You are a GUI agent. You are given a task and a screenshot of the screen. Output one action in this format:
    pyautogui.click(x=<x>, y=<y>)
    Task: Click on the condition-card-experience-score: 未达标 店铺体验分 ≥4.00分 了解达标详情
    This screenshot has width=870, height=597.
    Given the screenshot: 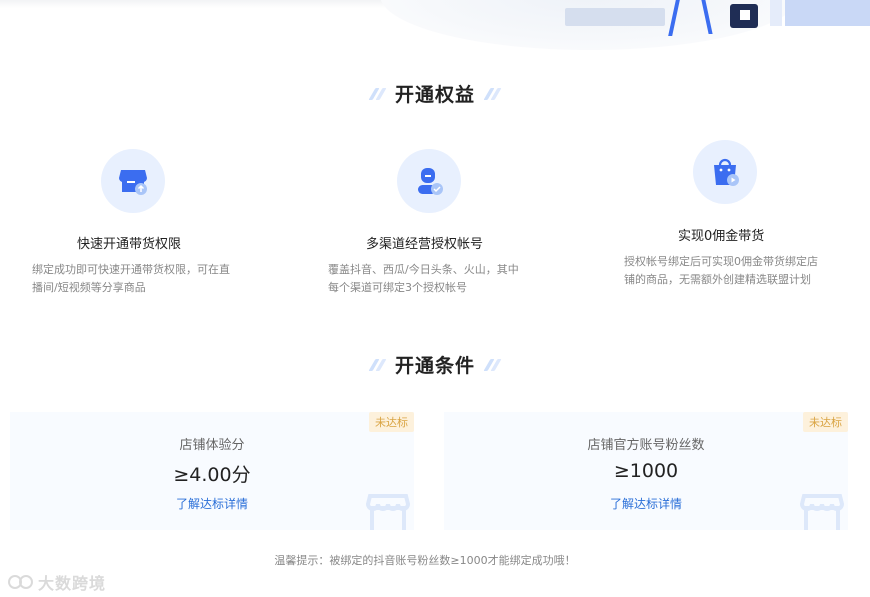 What is the action you would take?
    pyautogui.click(x=212, y=471)
    